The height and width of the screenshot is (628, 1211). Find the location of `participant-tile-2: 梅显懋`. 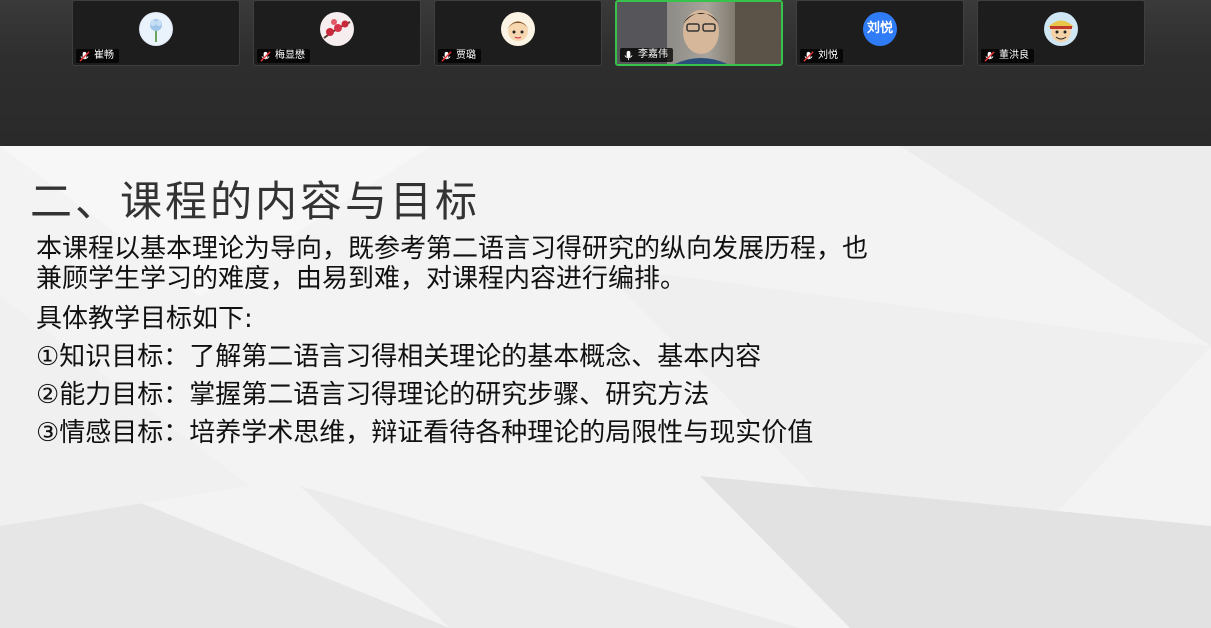

participant-tile-2: 梅显懋 is located at coordinates (337, 33).